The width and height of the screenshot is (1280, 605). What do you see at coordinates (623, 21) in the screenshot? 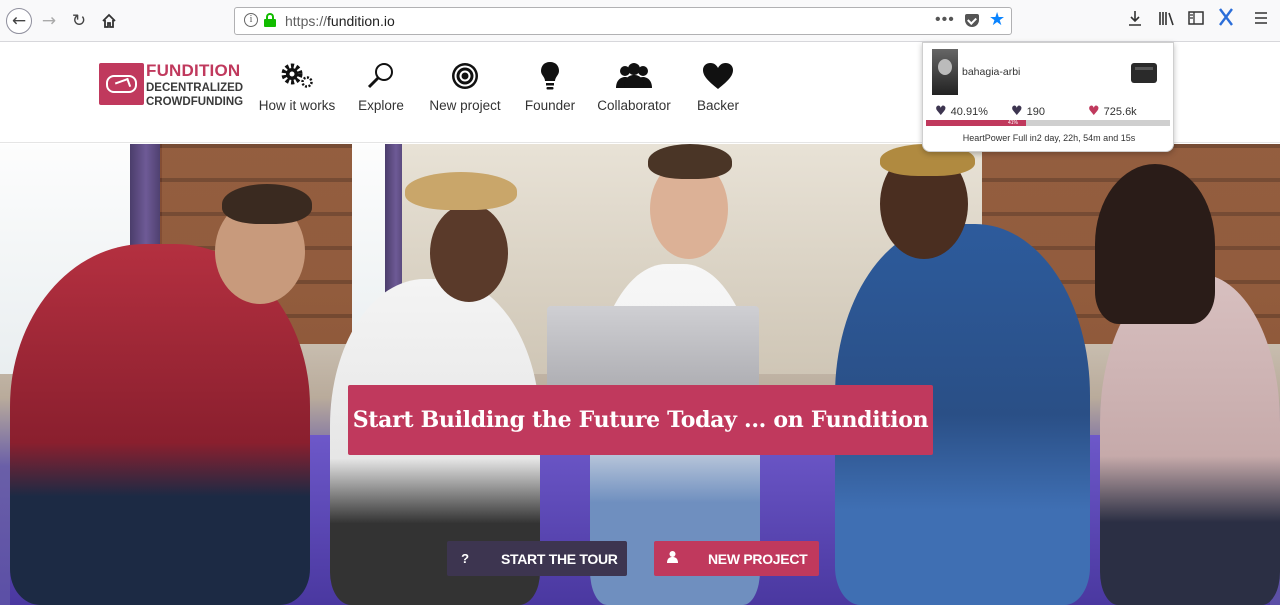
I see `url-bar: i https://fundition.io ••• ★` at bounding box center [623, 21].